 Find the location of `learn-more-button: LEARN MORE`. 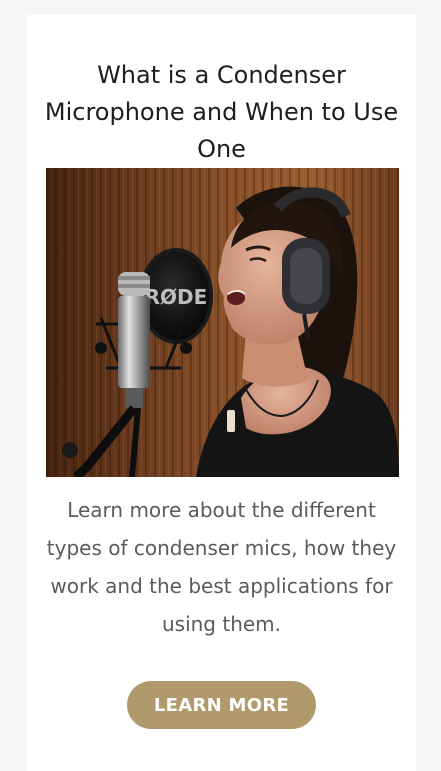

learn-more-button: LEARN MORE is located at coordinates (221, 705).